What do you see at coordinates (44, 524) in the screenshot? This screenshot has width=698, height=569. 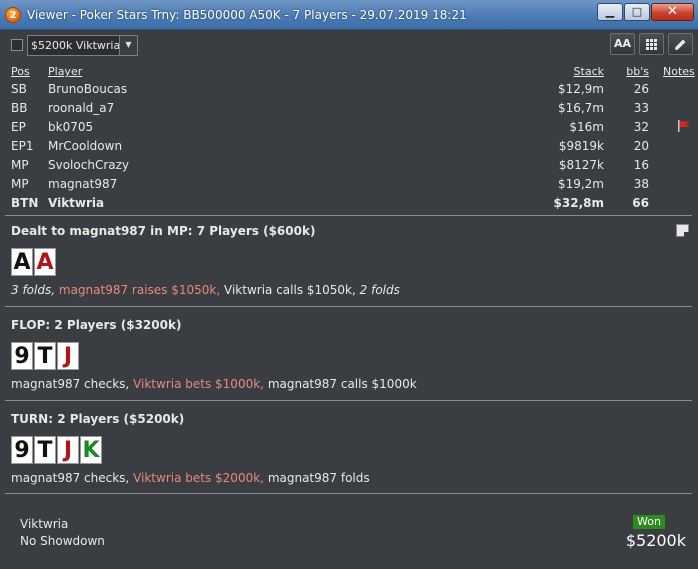 I see `winner-name: Viktwria` at bounding box center [44, 524].